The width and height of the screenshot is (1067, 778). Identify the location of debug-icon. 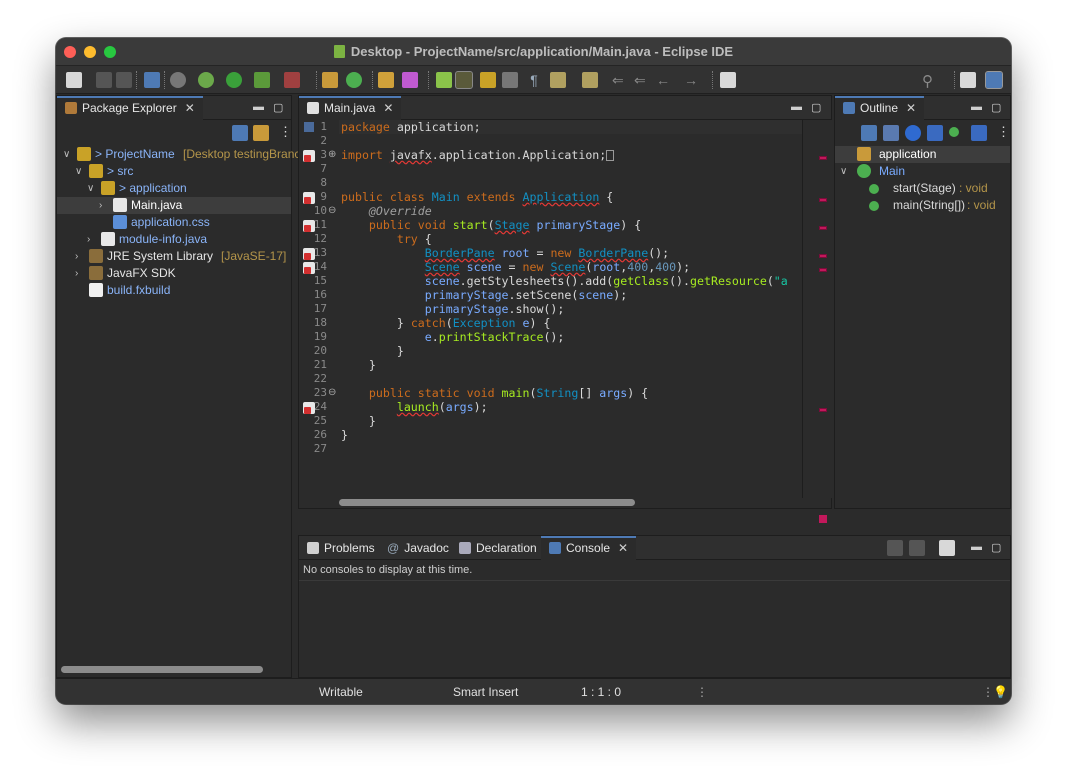
(206, 80).